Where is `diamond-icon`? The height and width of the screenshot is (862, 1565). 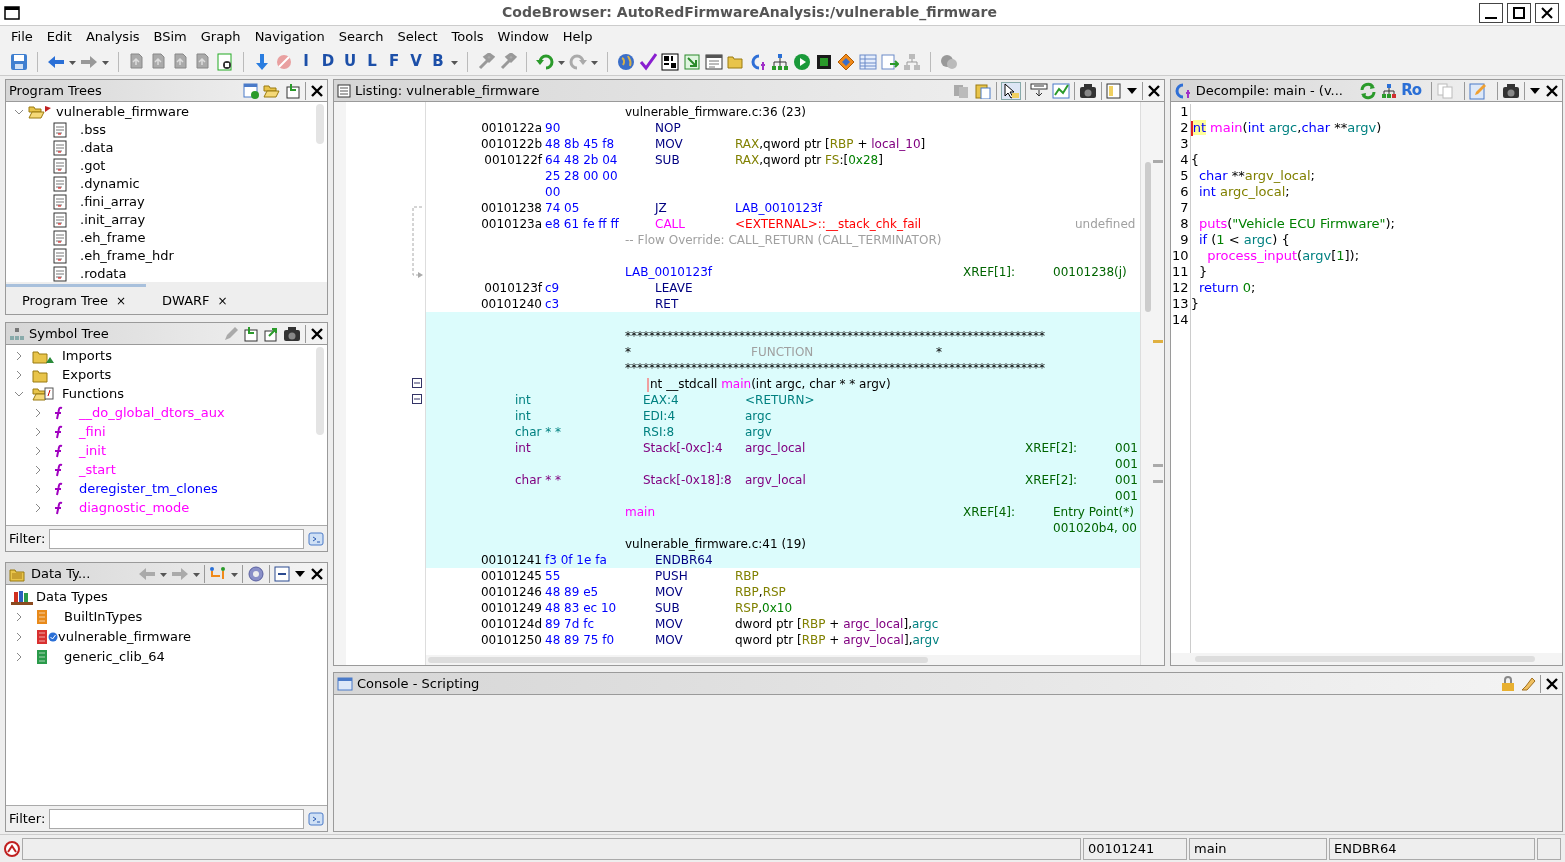 diamond-icon is located at coordinates (846, 61).